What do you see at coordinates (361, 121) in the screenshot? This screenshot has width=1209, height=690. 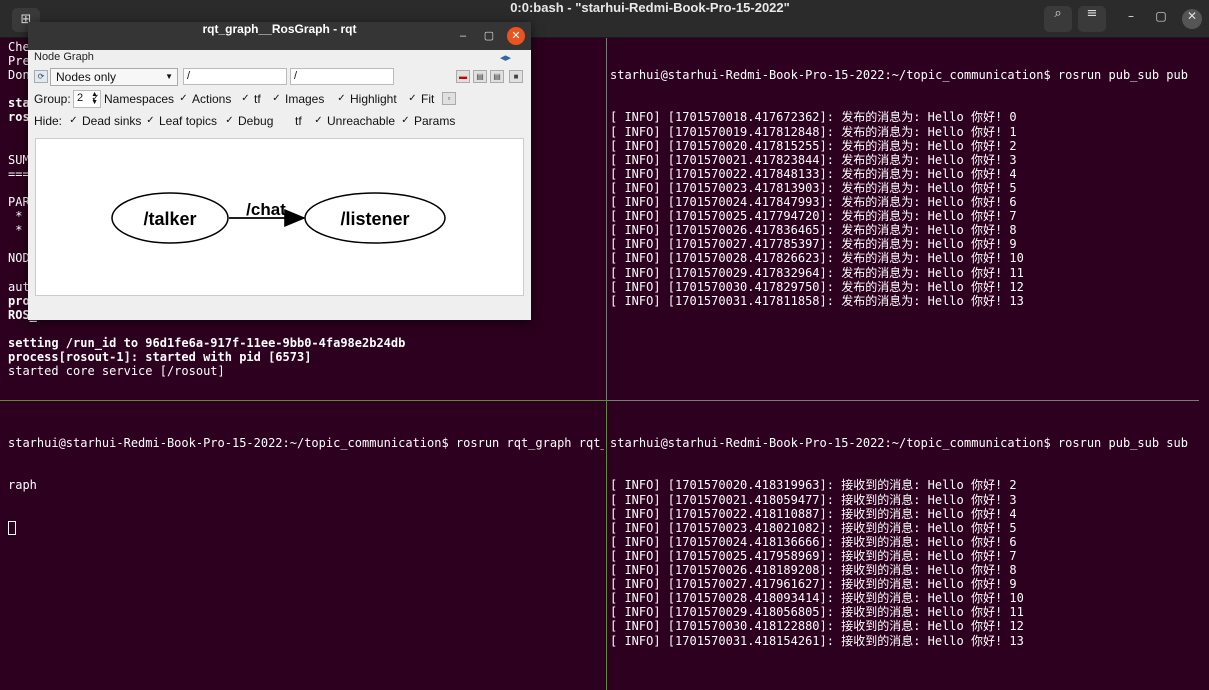 I see `checkbox-label: Unreachable` at bounding box center [361, 121].